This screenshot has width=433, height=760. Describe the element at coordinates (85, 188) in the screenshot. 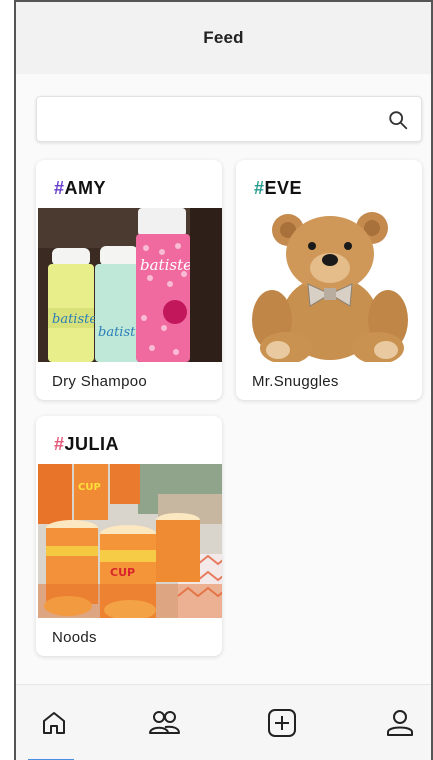

I see `card-tag-name: AMY` at that location.